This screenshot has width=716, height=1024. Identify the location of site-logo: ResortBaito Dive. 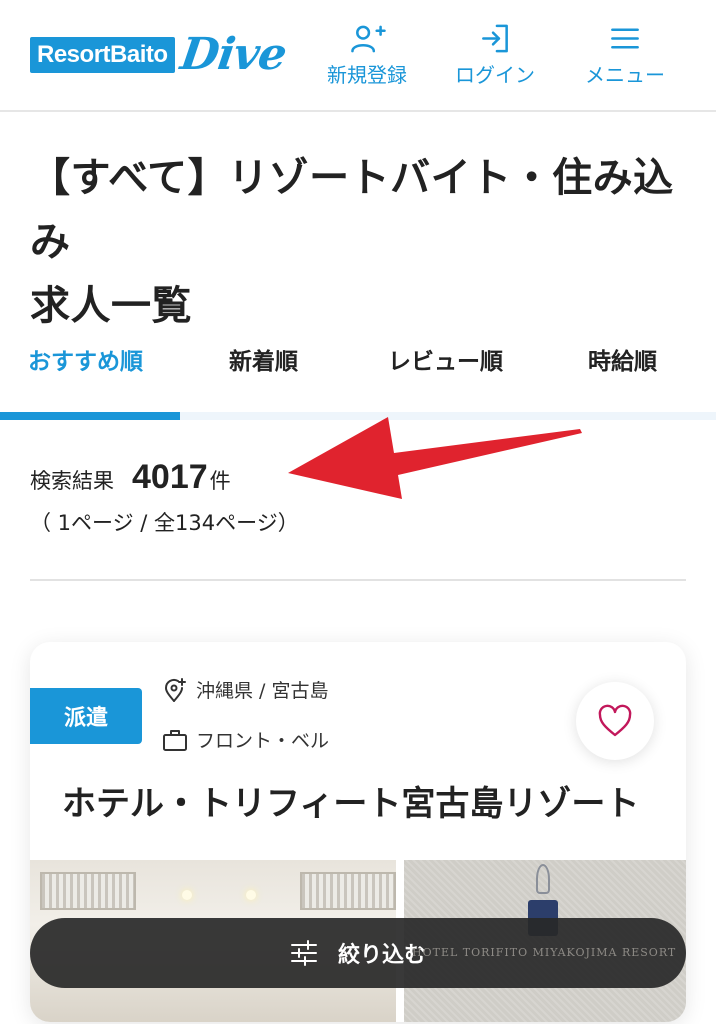
(159, 55).